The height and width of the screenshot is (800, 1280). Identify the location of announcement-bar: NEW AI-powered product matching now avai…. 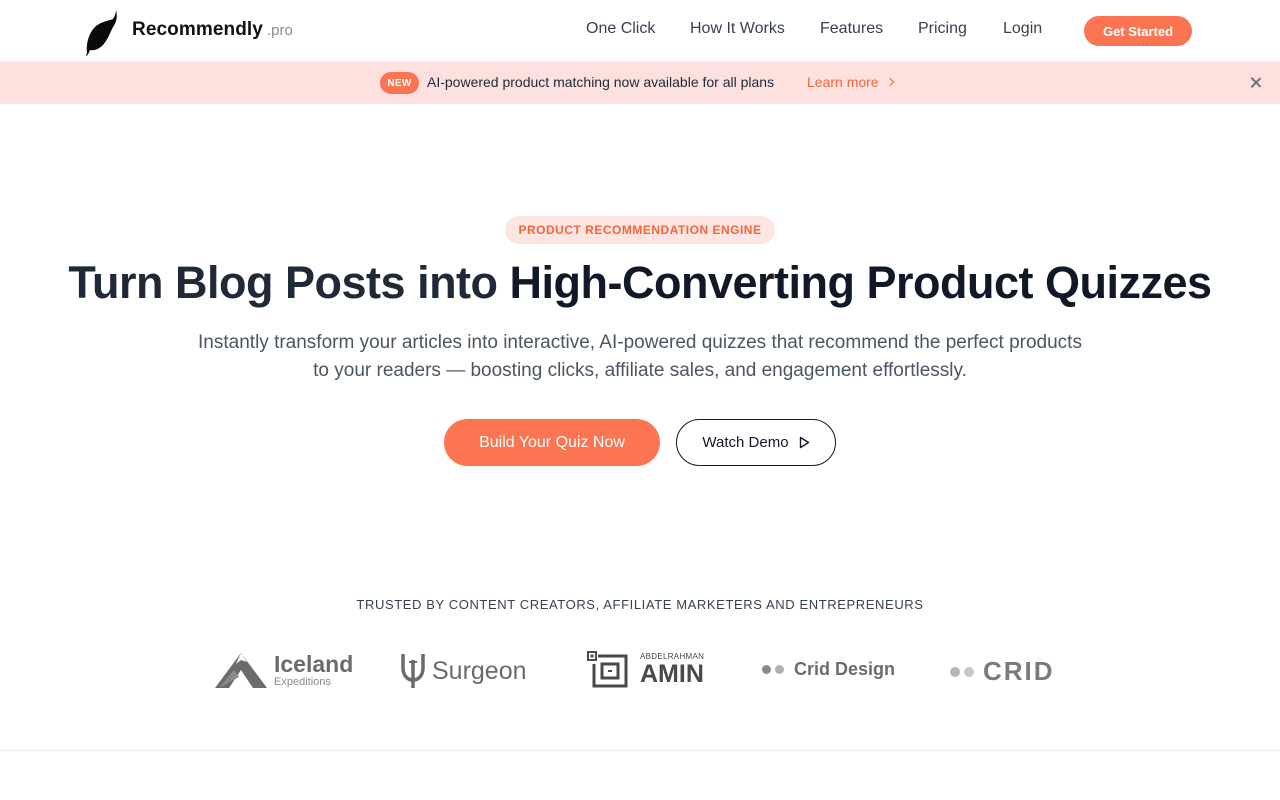
(640, 83).